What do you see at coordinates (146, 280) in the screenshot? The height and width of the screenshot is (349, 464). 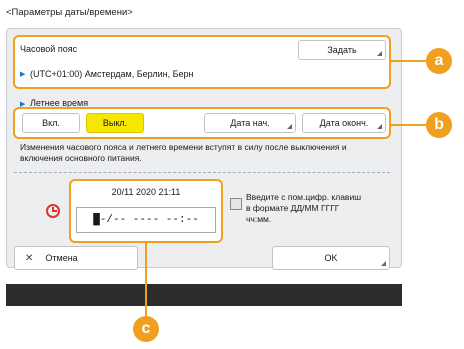 I see `callout-c-line` at bounding box center [146, 280].